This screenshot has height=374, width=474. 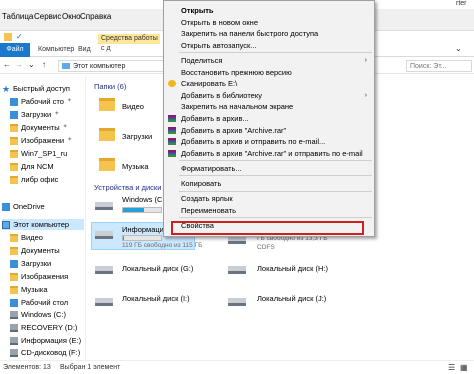 I want to click on sidebar-item-13: Изображения, so click(x=39, y=276).